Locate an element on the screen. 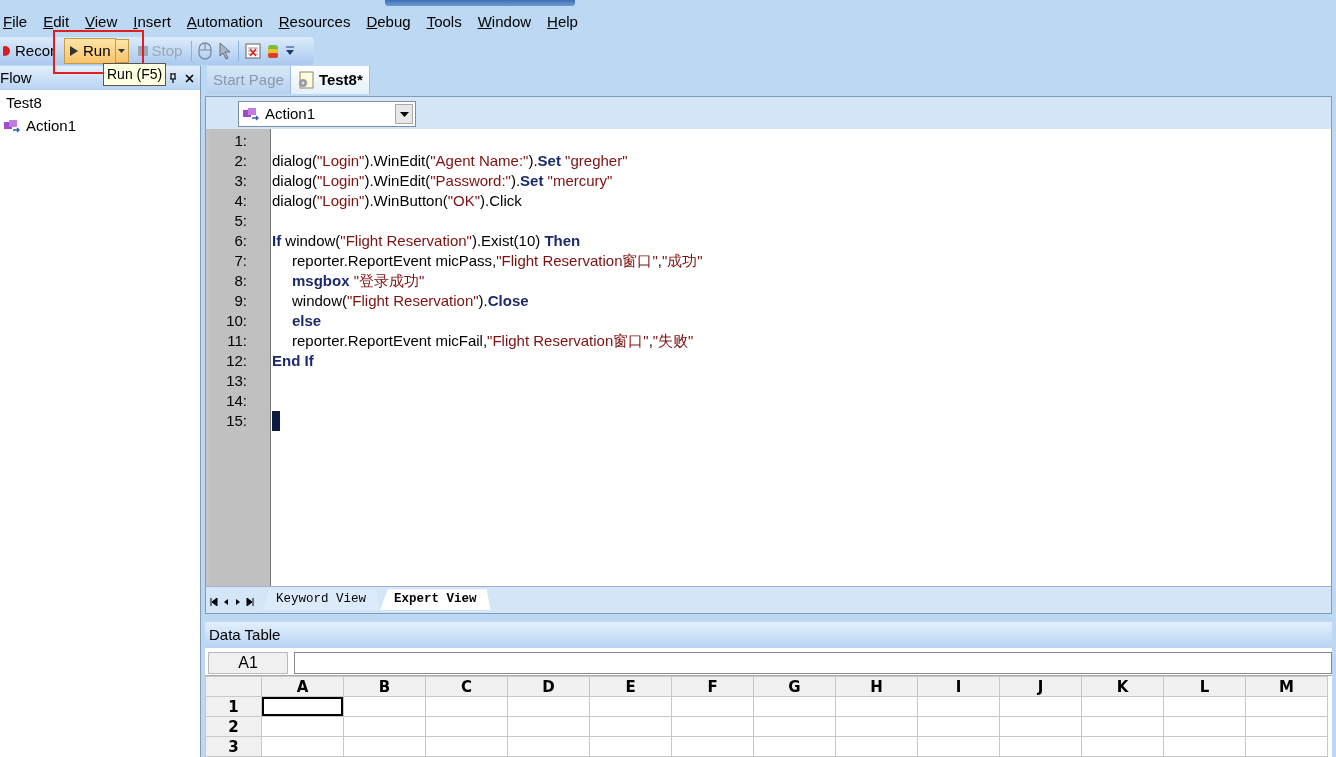  menu-item: Resources is located at coordinates (318, 22).